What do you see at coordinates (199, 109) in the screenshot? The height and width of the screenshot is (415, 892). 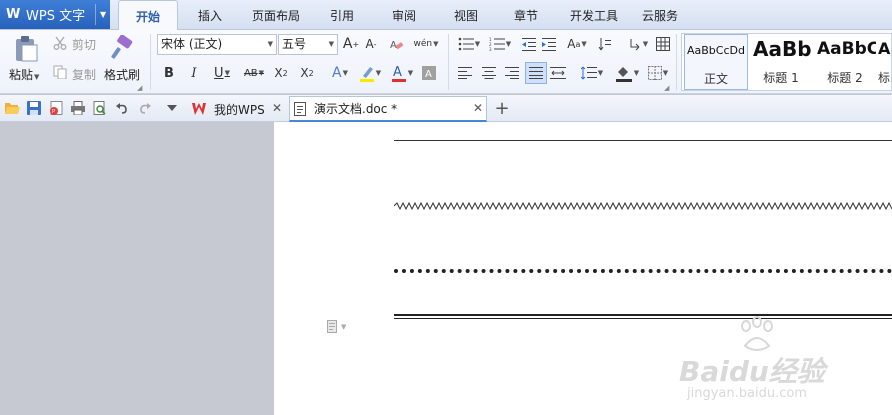 I see `wps-logo-icon` at bounding box center [199, 109].